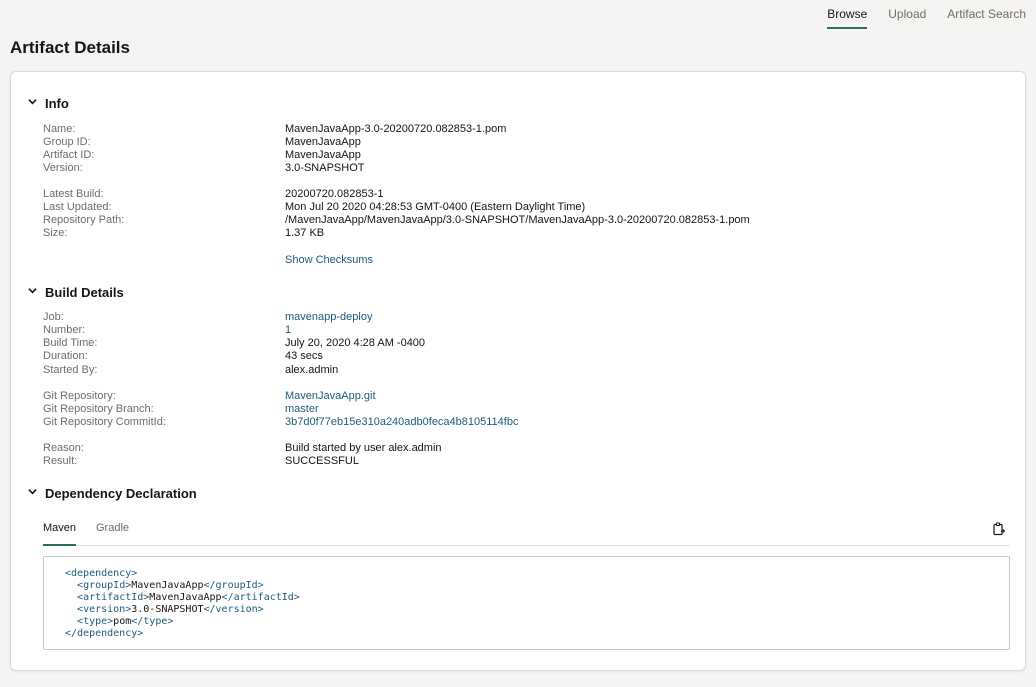 Image resolution: width=1036 pixels, height=687 pixels. Describe the element at coordinates (63, 168) in the screenshot. I see `version-label: Version:` at that location.